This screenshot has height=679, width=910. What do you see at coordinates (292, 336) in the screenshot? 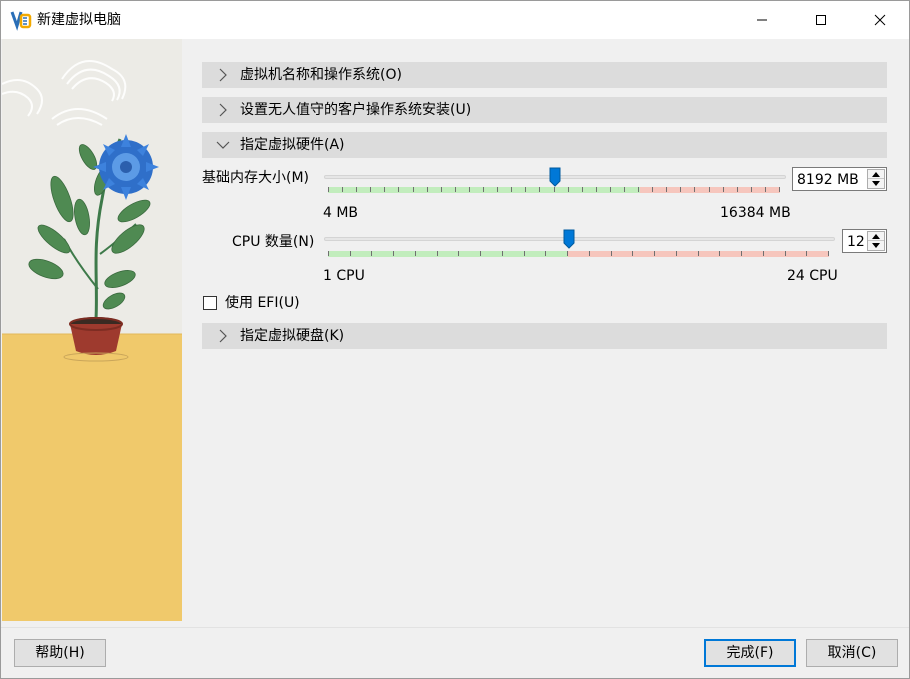
I see `section-label: 指定虚拟硬盘(K)` at bounding box center [292, 336].